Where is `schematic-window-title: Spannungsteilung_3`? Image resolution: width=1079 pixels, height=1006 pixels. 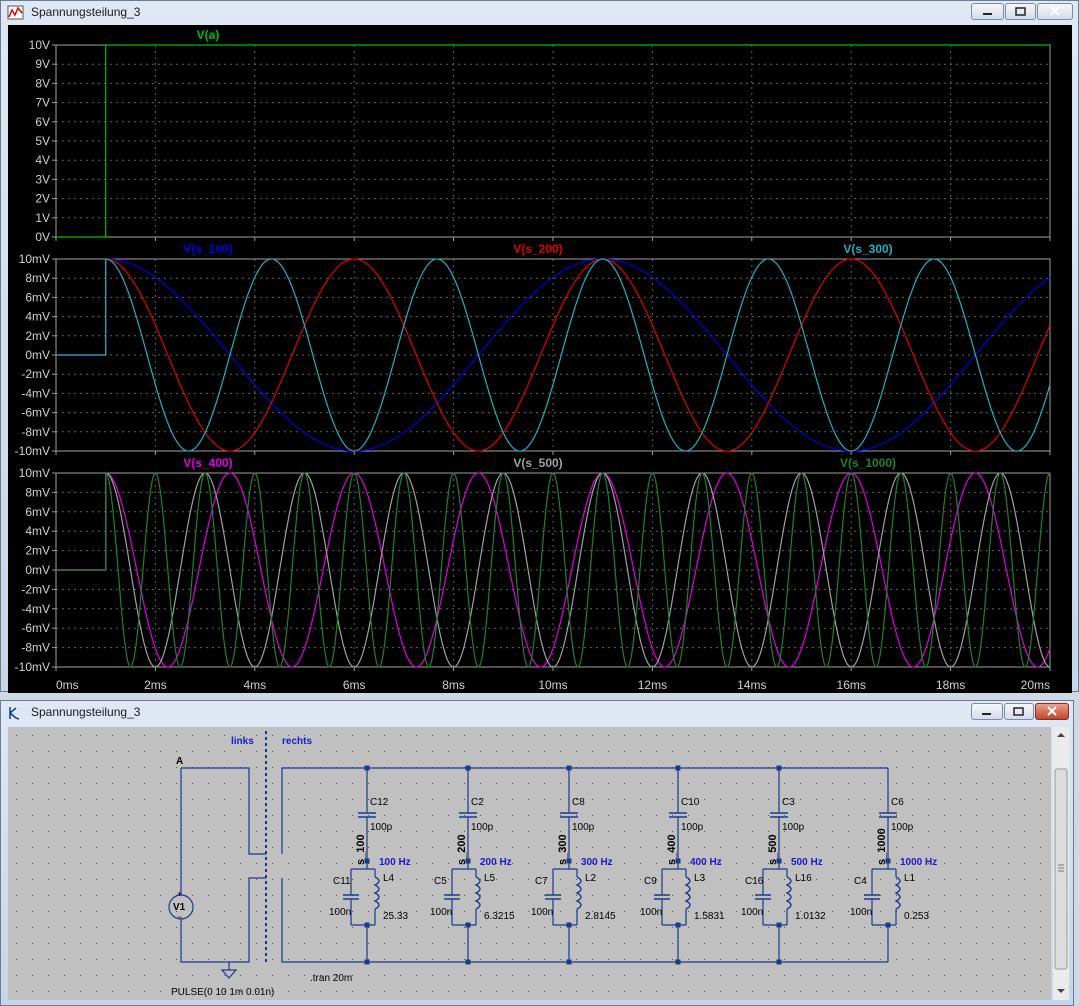 schematic-window-title: Spannungsteilung_3 is located at coordinates (86, 712).